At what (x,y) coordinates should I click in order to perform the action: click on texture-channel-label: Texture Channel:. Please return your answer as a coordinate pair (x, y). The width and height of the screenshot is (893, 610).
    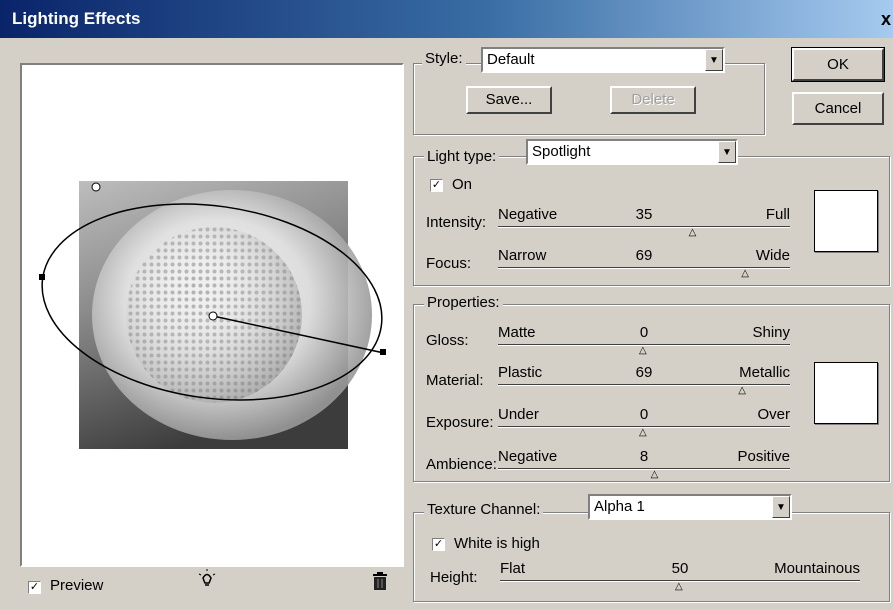
    Looking at the image, I should click on (484, 509).